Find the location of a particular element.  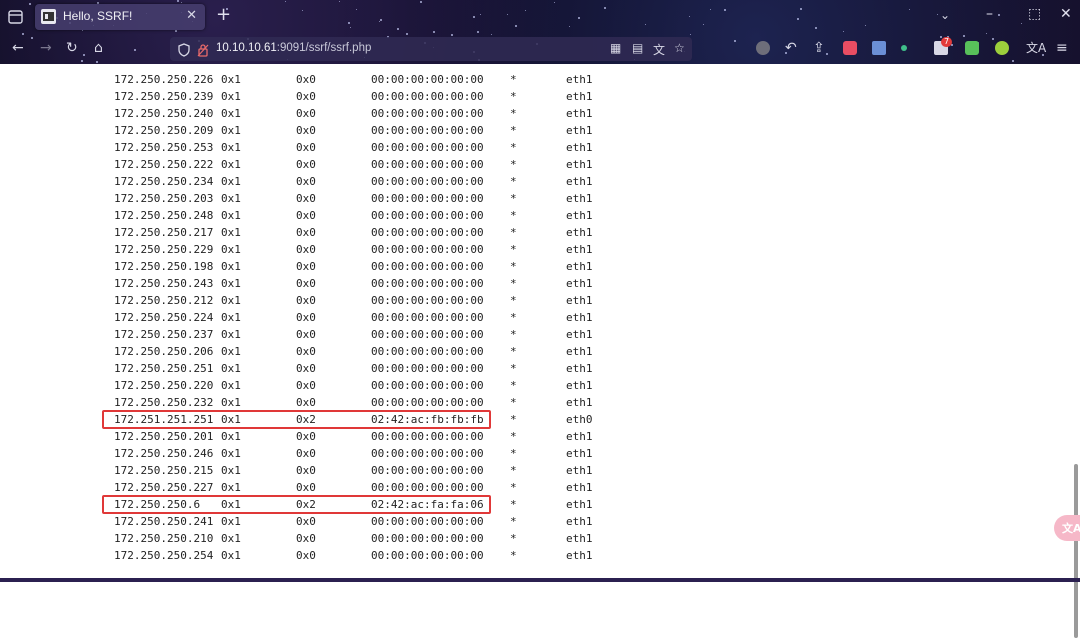

home-icon: ⌂ is located at coordinates (98, 48).